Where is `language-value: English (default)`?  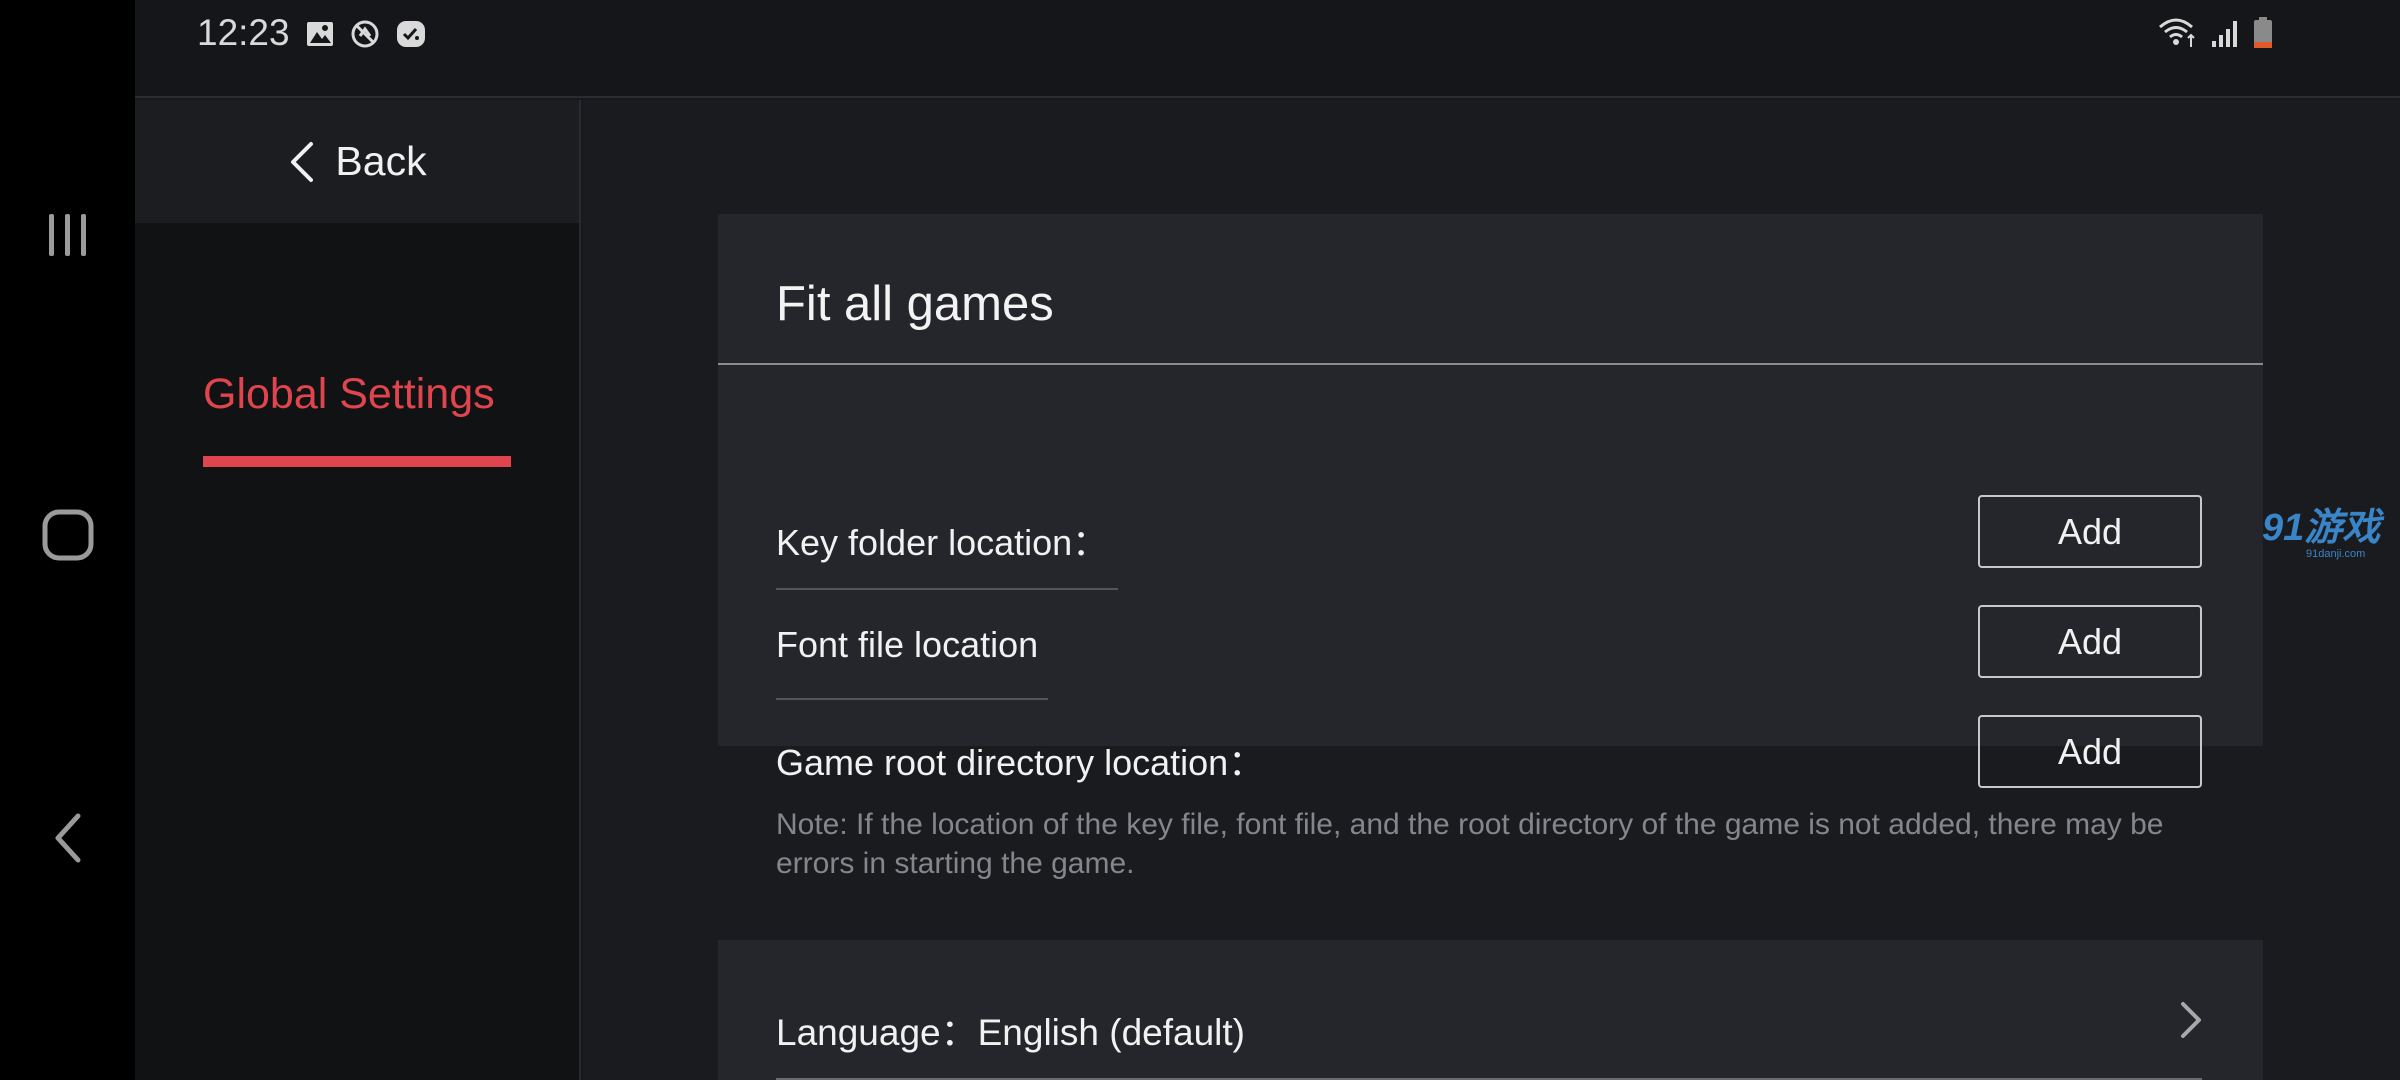
language-value: English (default) is located at coordinates (1111, 1032).